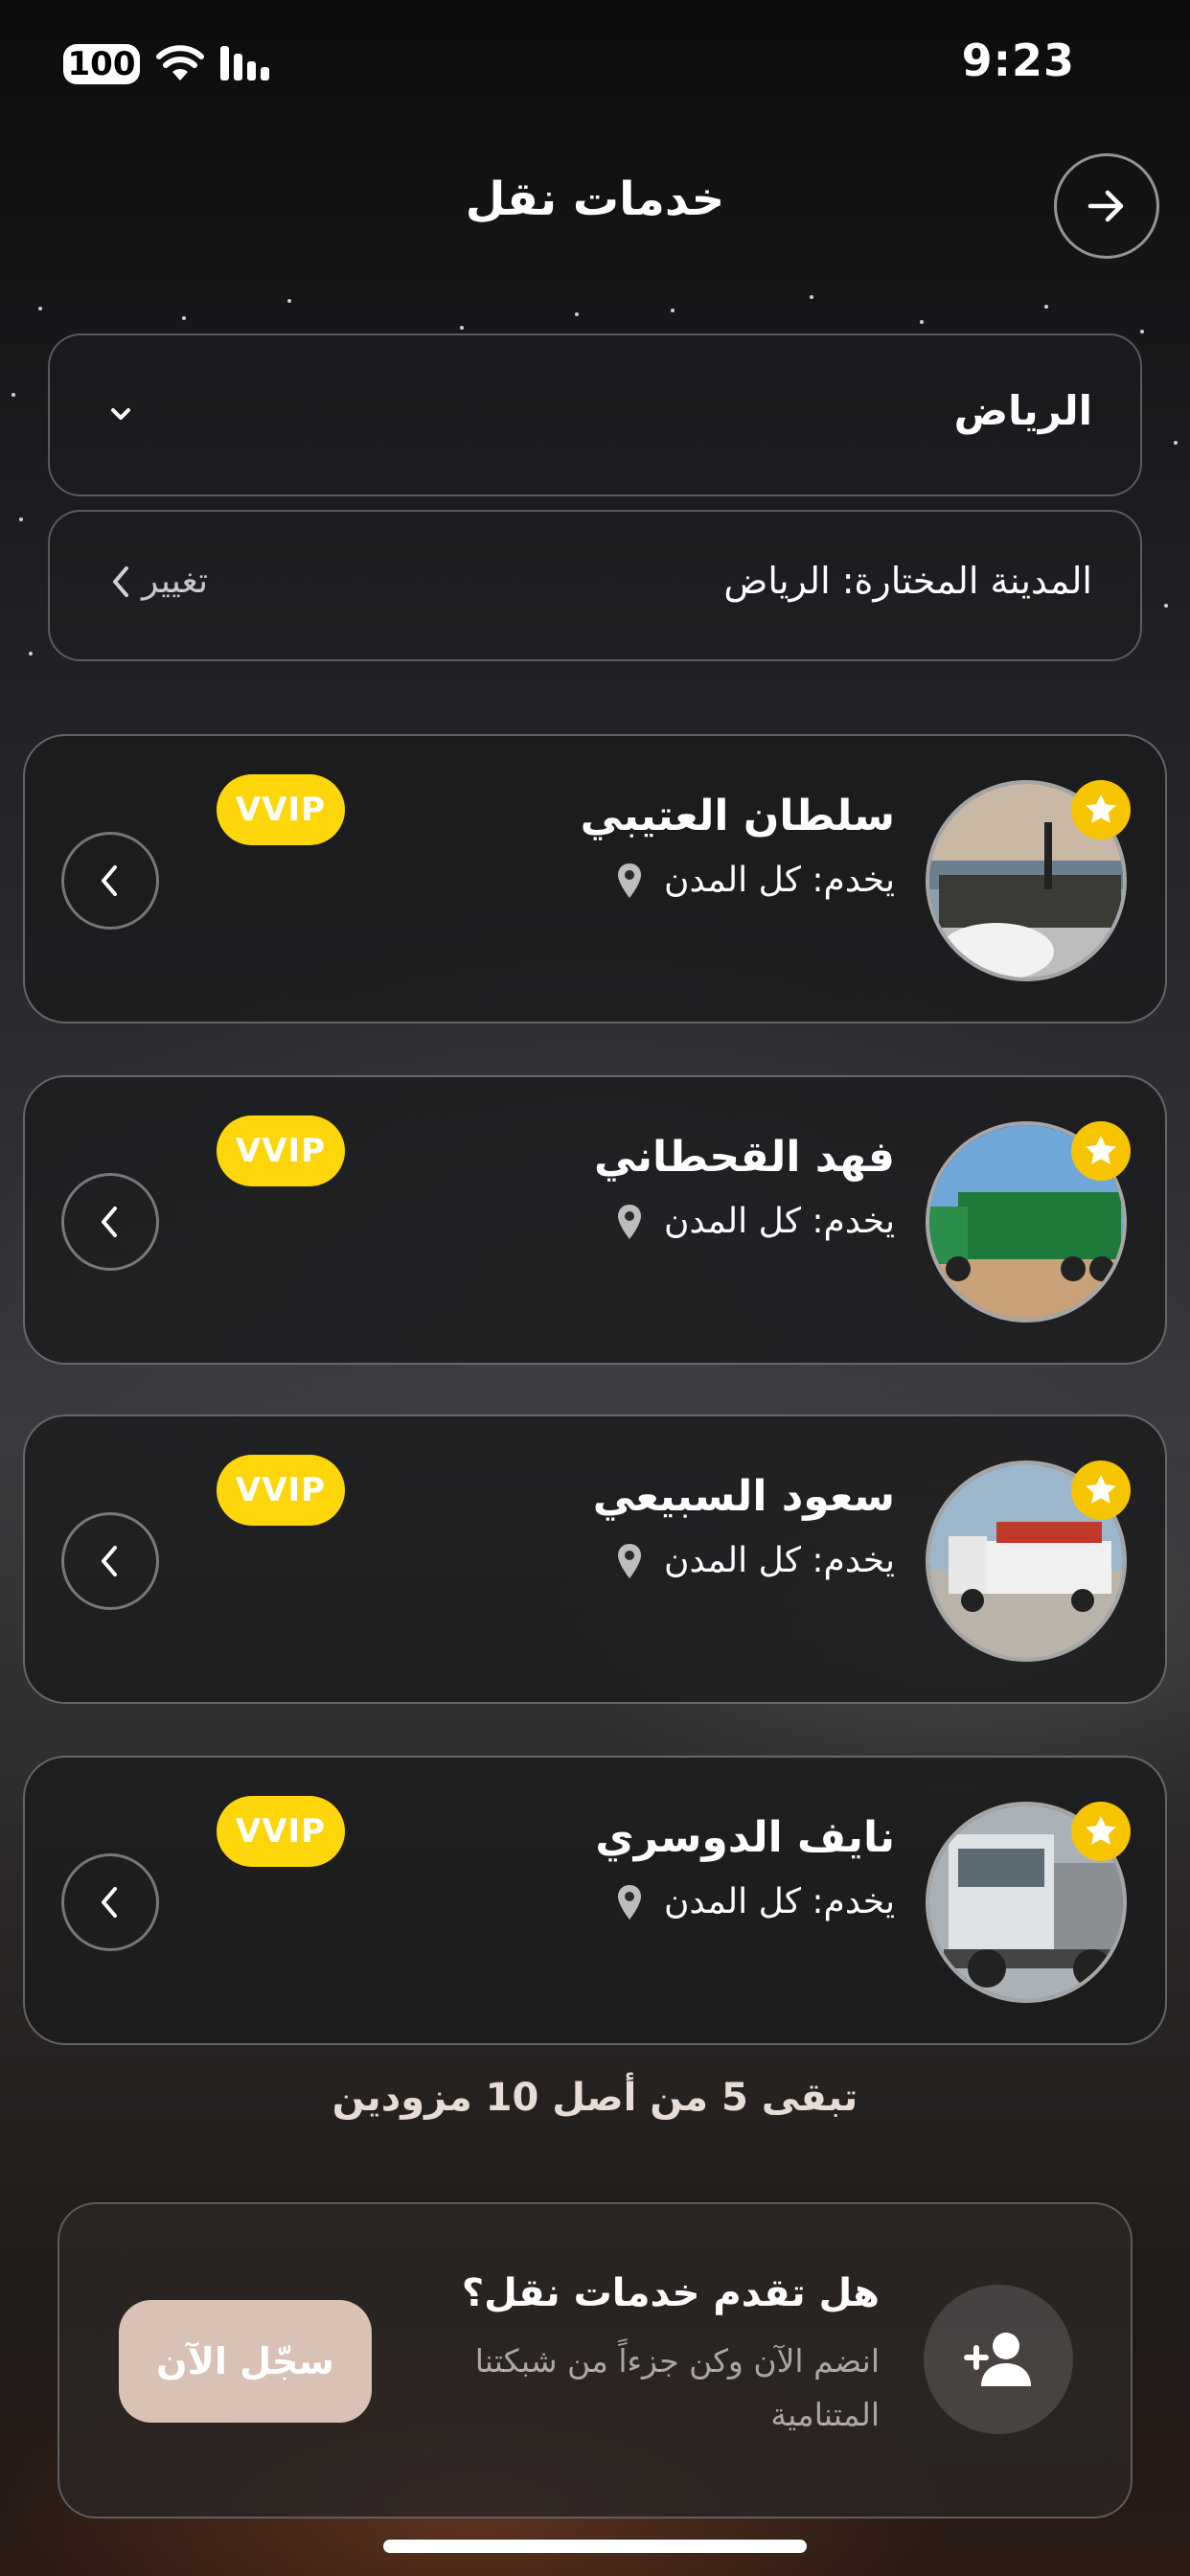 The height and width of the screenshot is (2576, 1190). What do you see at coordinates (745, 1837) in the screenshot?
I see `provider-name: نايف الدوسري` at bounding box center [745, 1837].